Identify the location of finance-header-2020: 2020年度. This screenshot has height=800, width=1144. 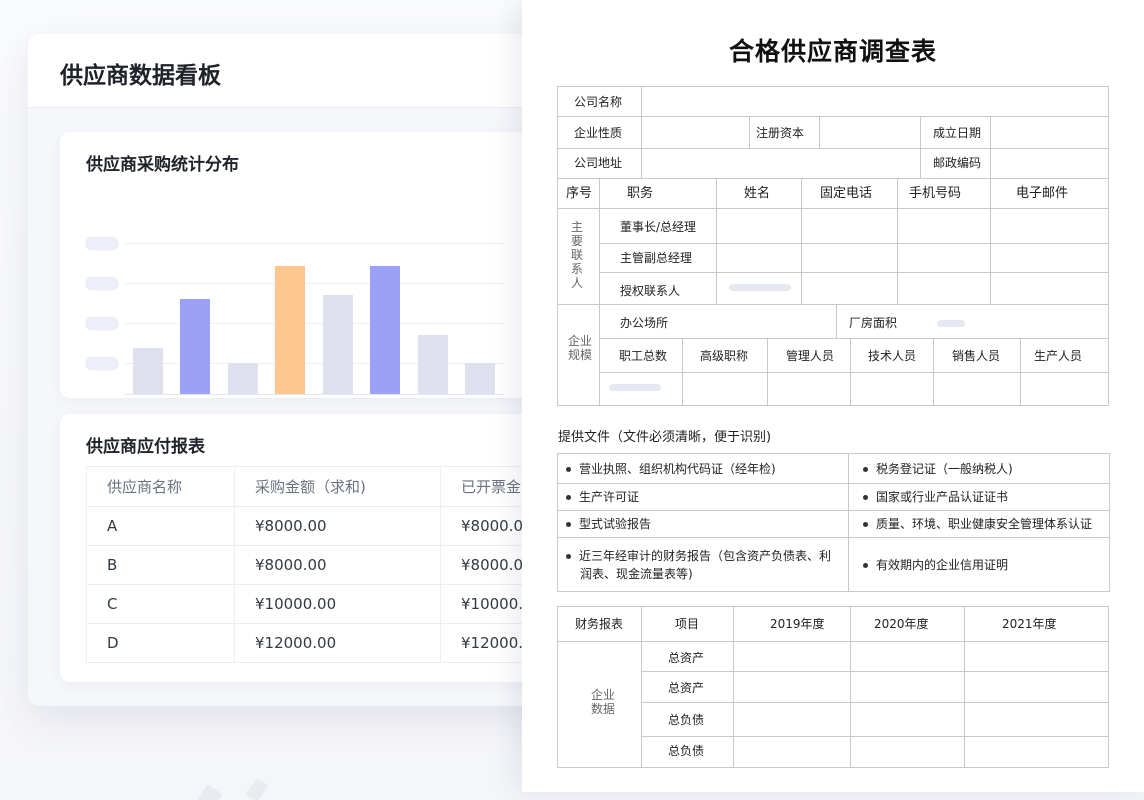
(901, 624).